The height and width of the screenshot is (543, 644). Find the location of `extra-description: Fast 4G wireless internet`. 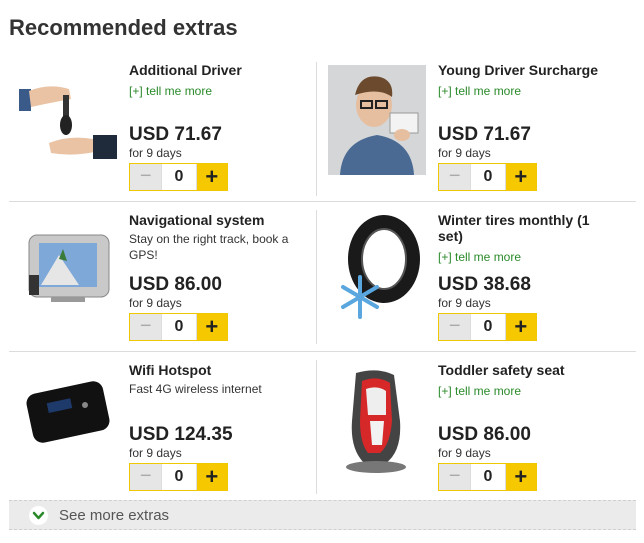

extra-description: Fast 4G wireless internet is located at coordinates (195, 389).